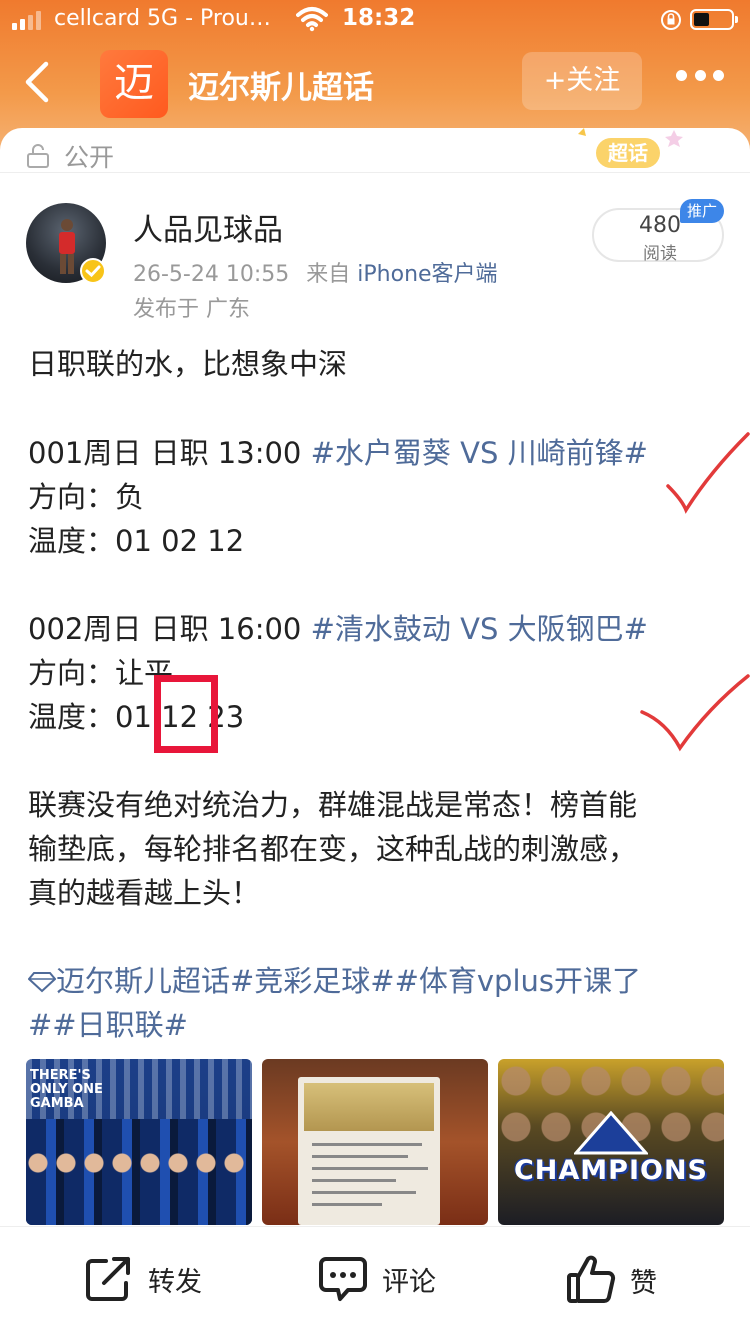  I want to click on comment-icon, so click(343, 1279).